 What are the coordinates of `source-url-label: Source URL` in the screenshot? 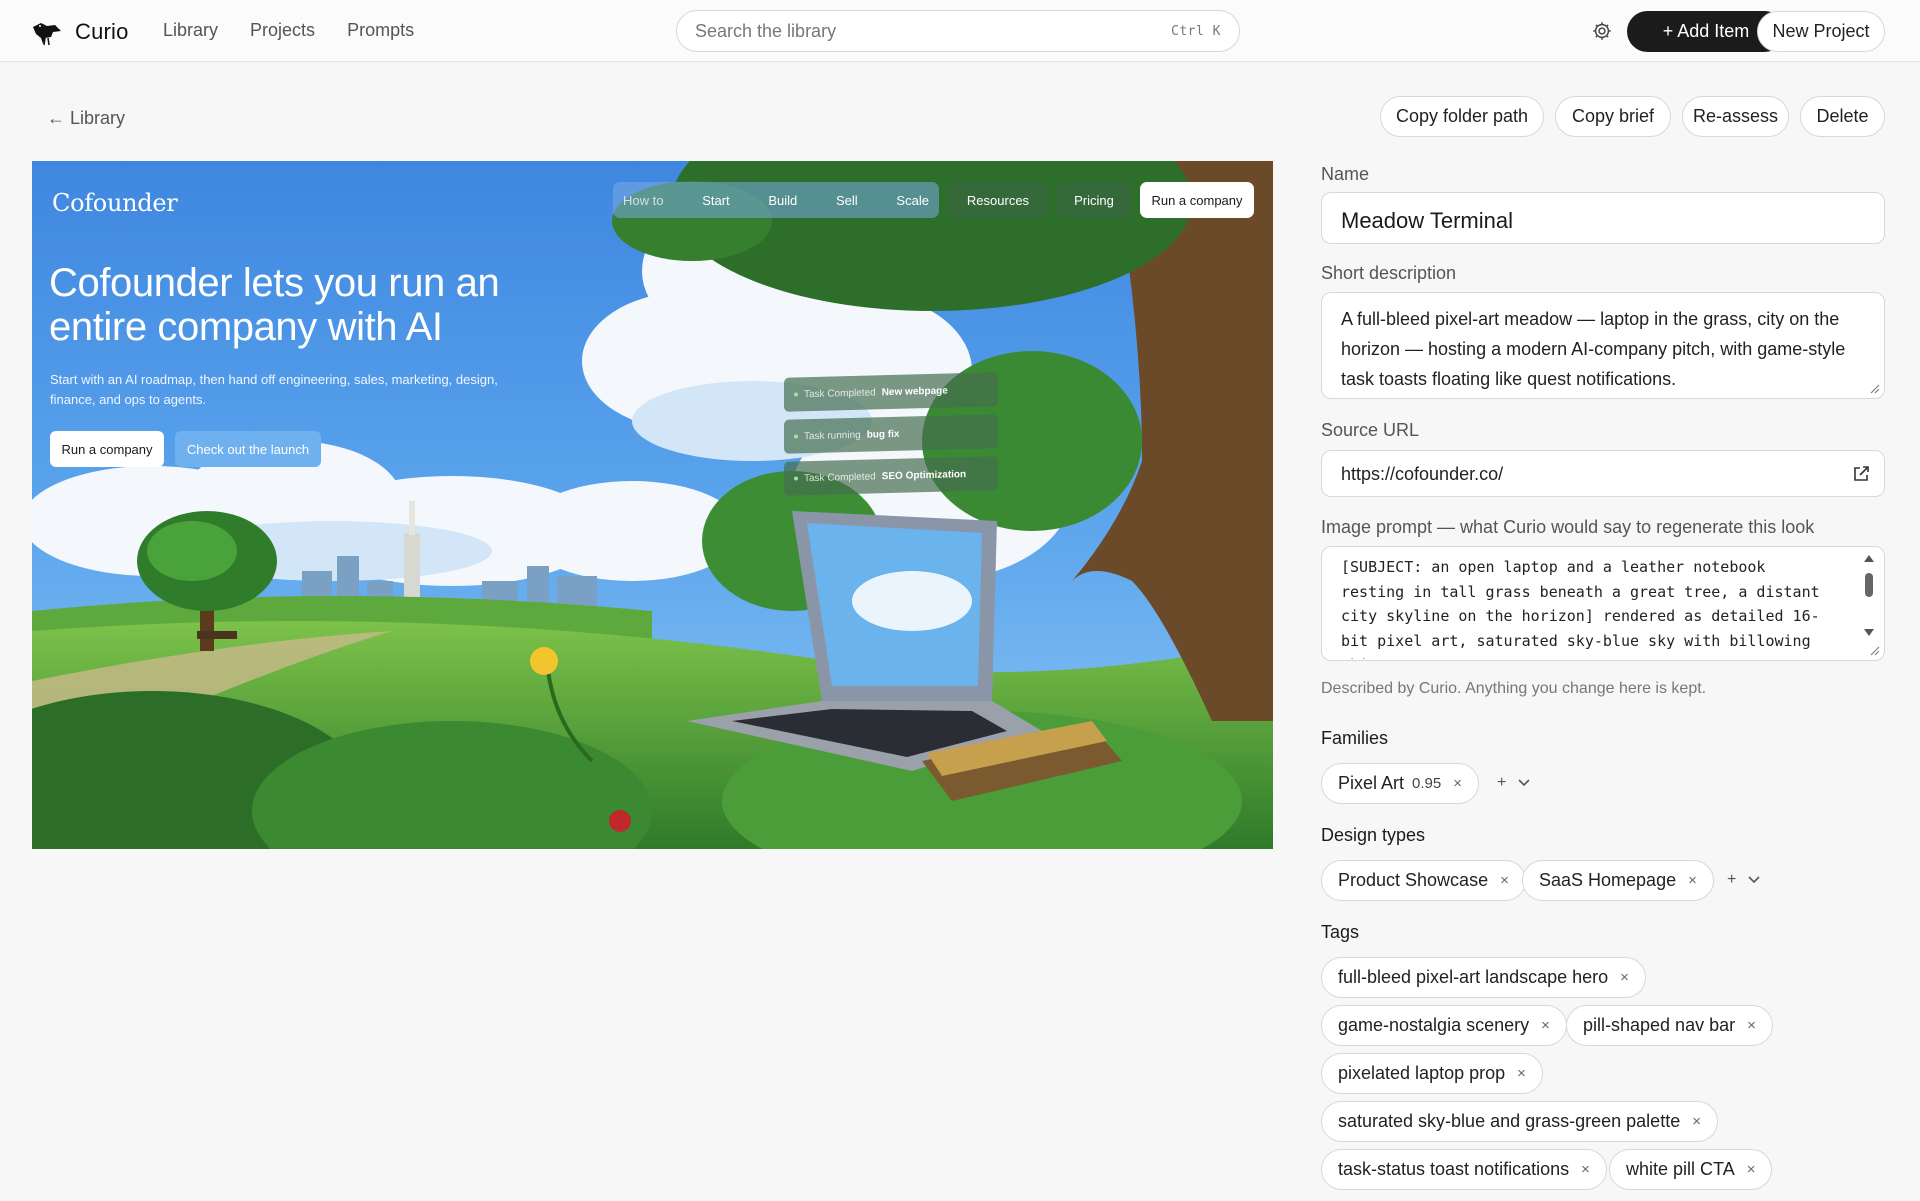 It's located at (1370, 430).